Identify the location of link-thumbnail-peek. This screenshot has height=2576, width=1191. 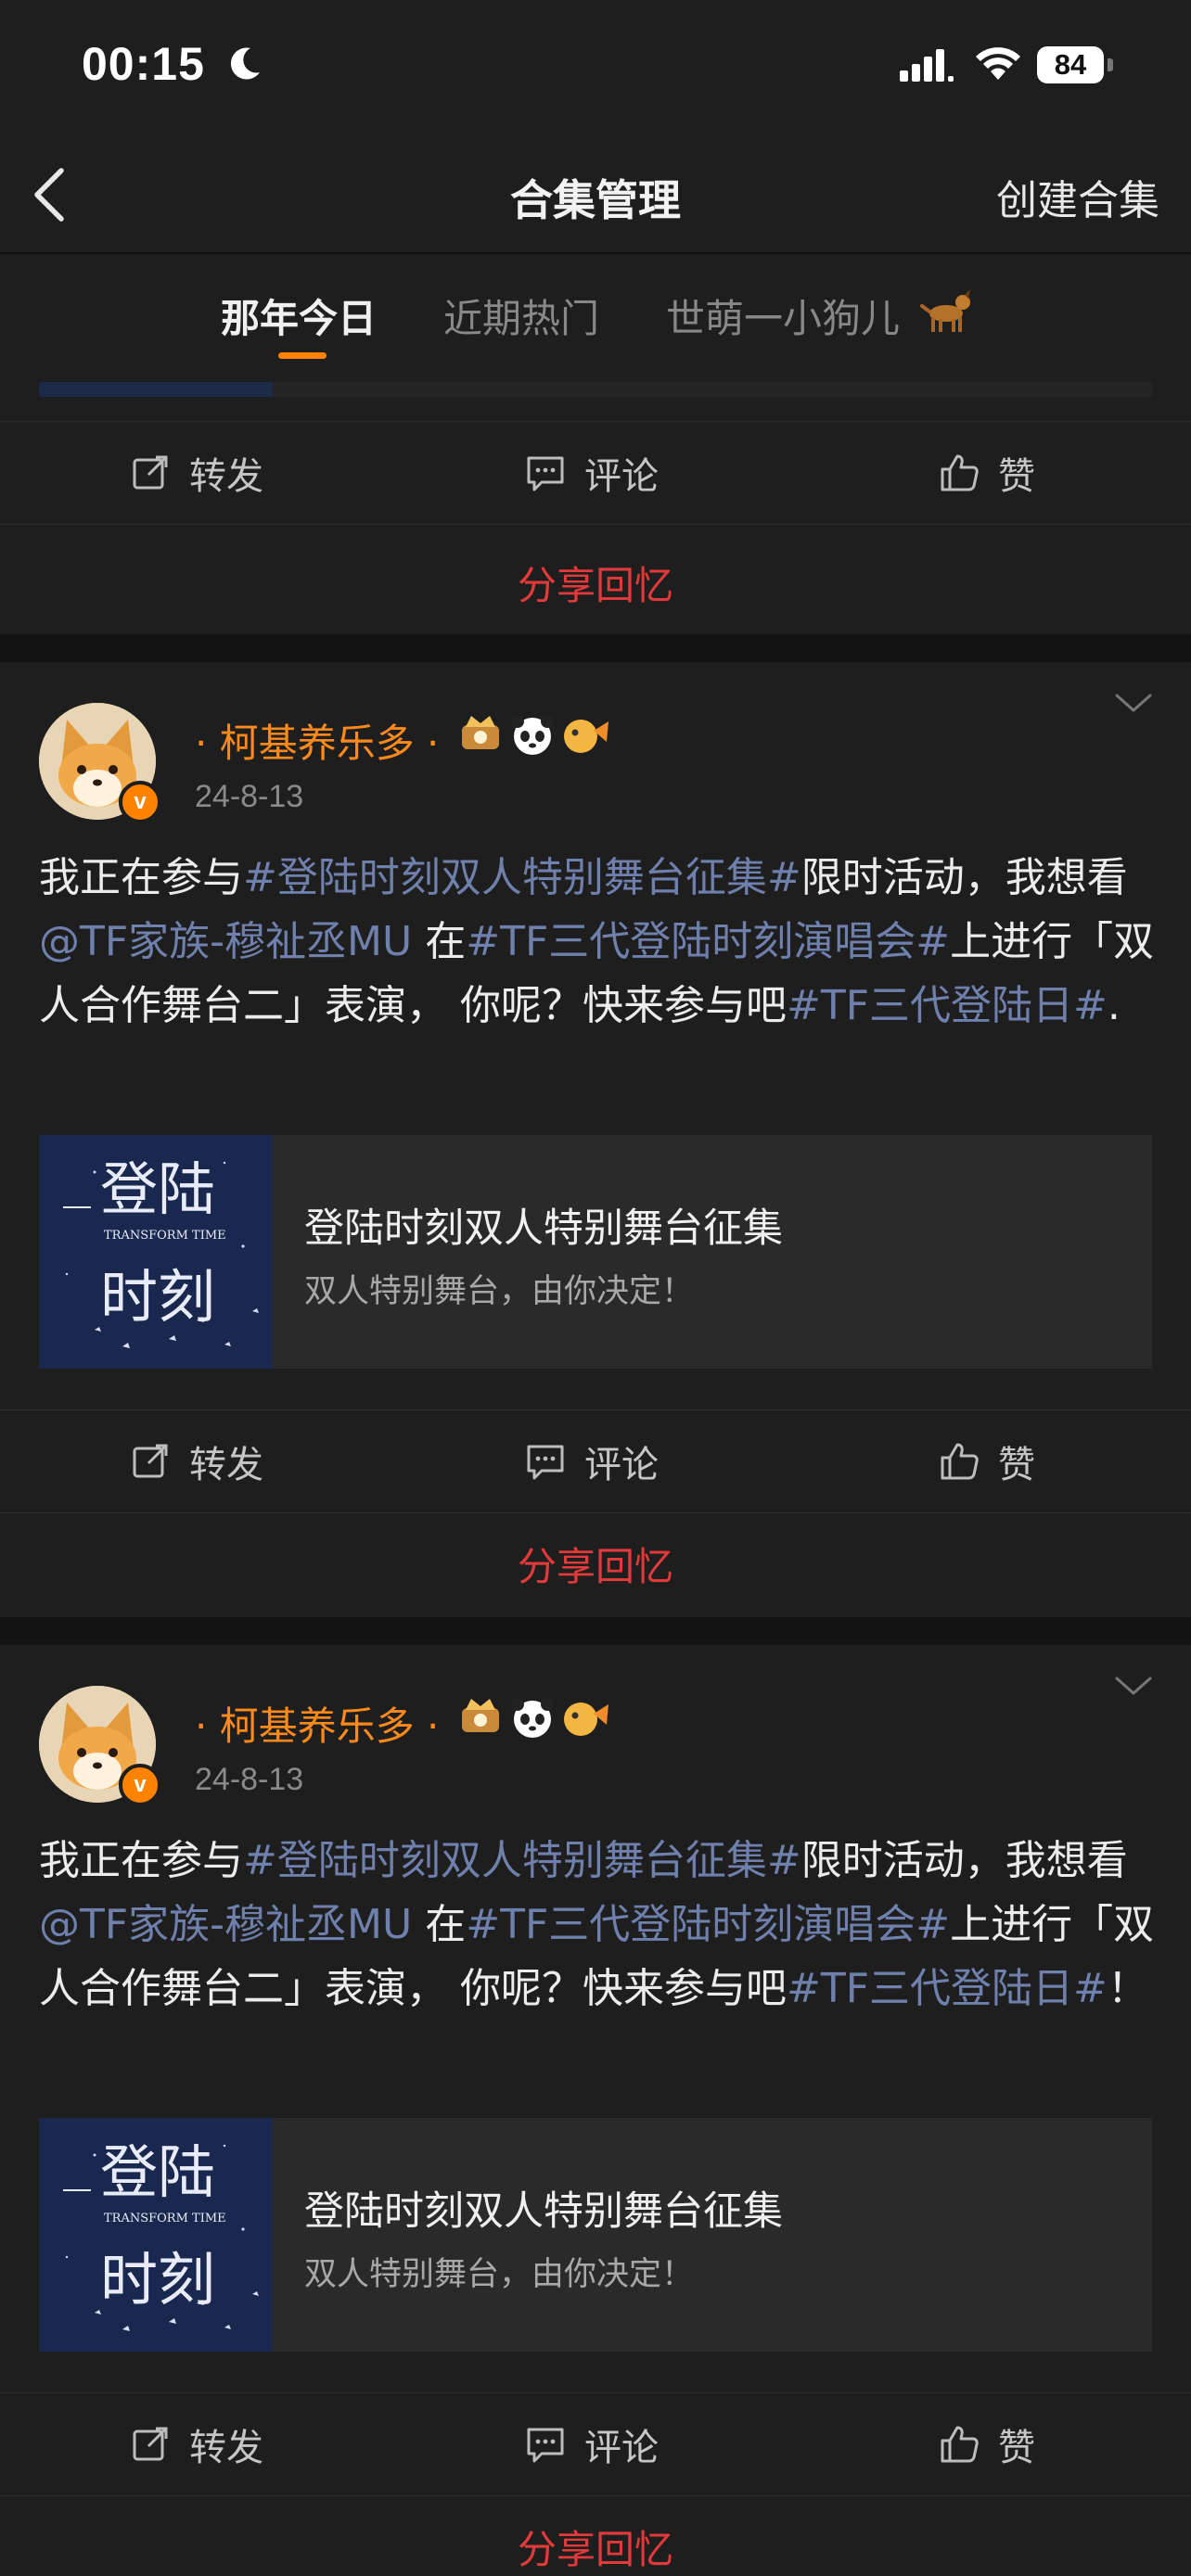
(156, 390).